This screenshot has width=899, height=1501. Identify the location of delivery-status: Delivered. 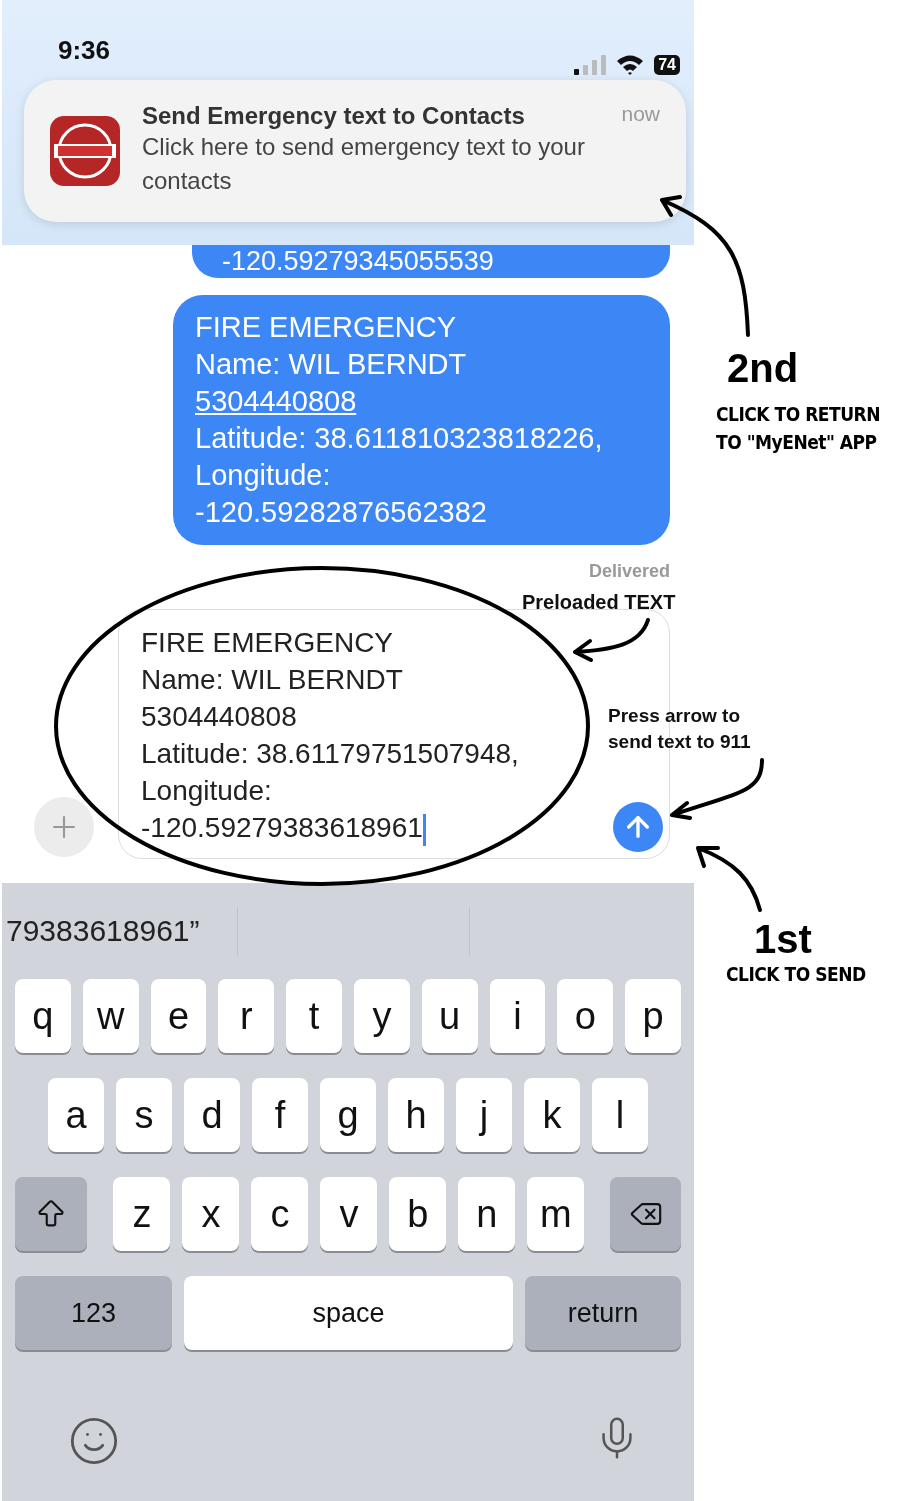
(629, 571).